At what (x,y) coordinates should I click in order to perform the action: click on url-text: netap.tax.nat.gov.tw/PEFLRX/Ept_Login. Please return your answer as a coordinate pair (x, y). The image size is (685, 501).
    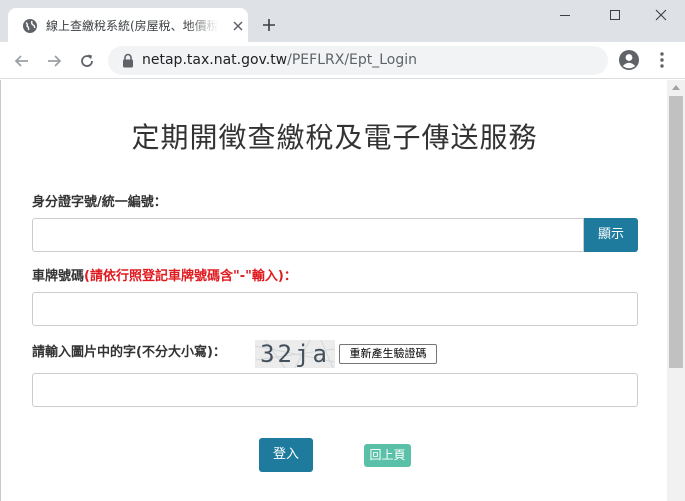
    Looking at the image, I should click on (279, 60).